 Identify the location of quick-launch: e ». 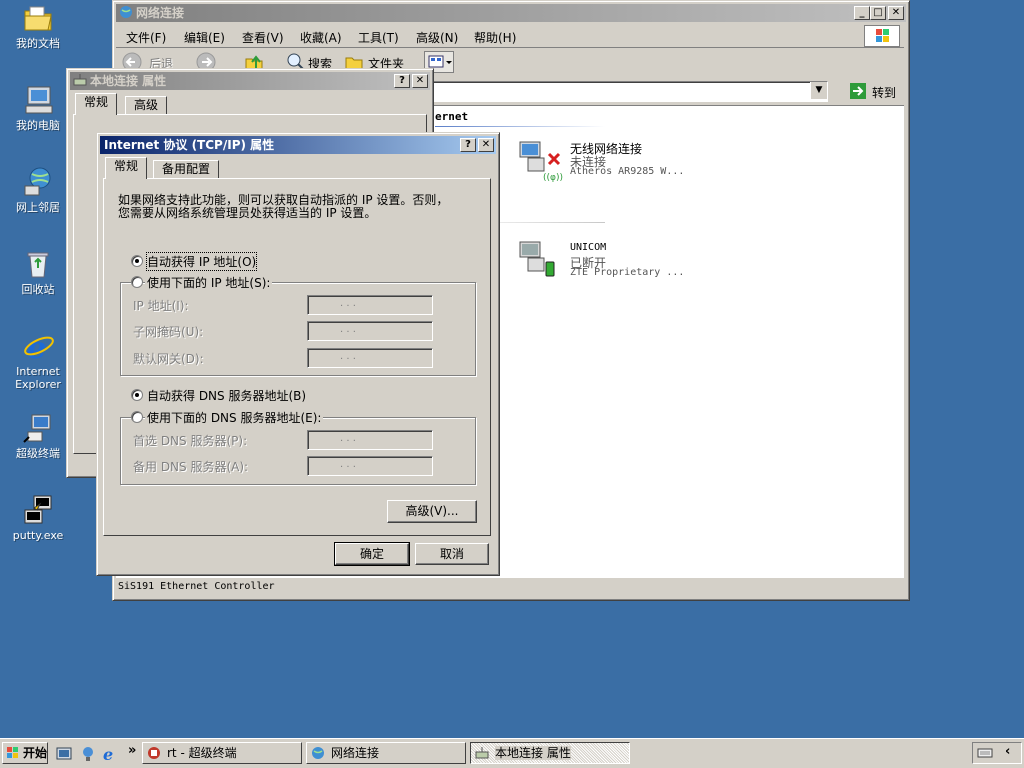
(97, 754).